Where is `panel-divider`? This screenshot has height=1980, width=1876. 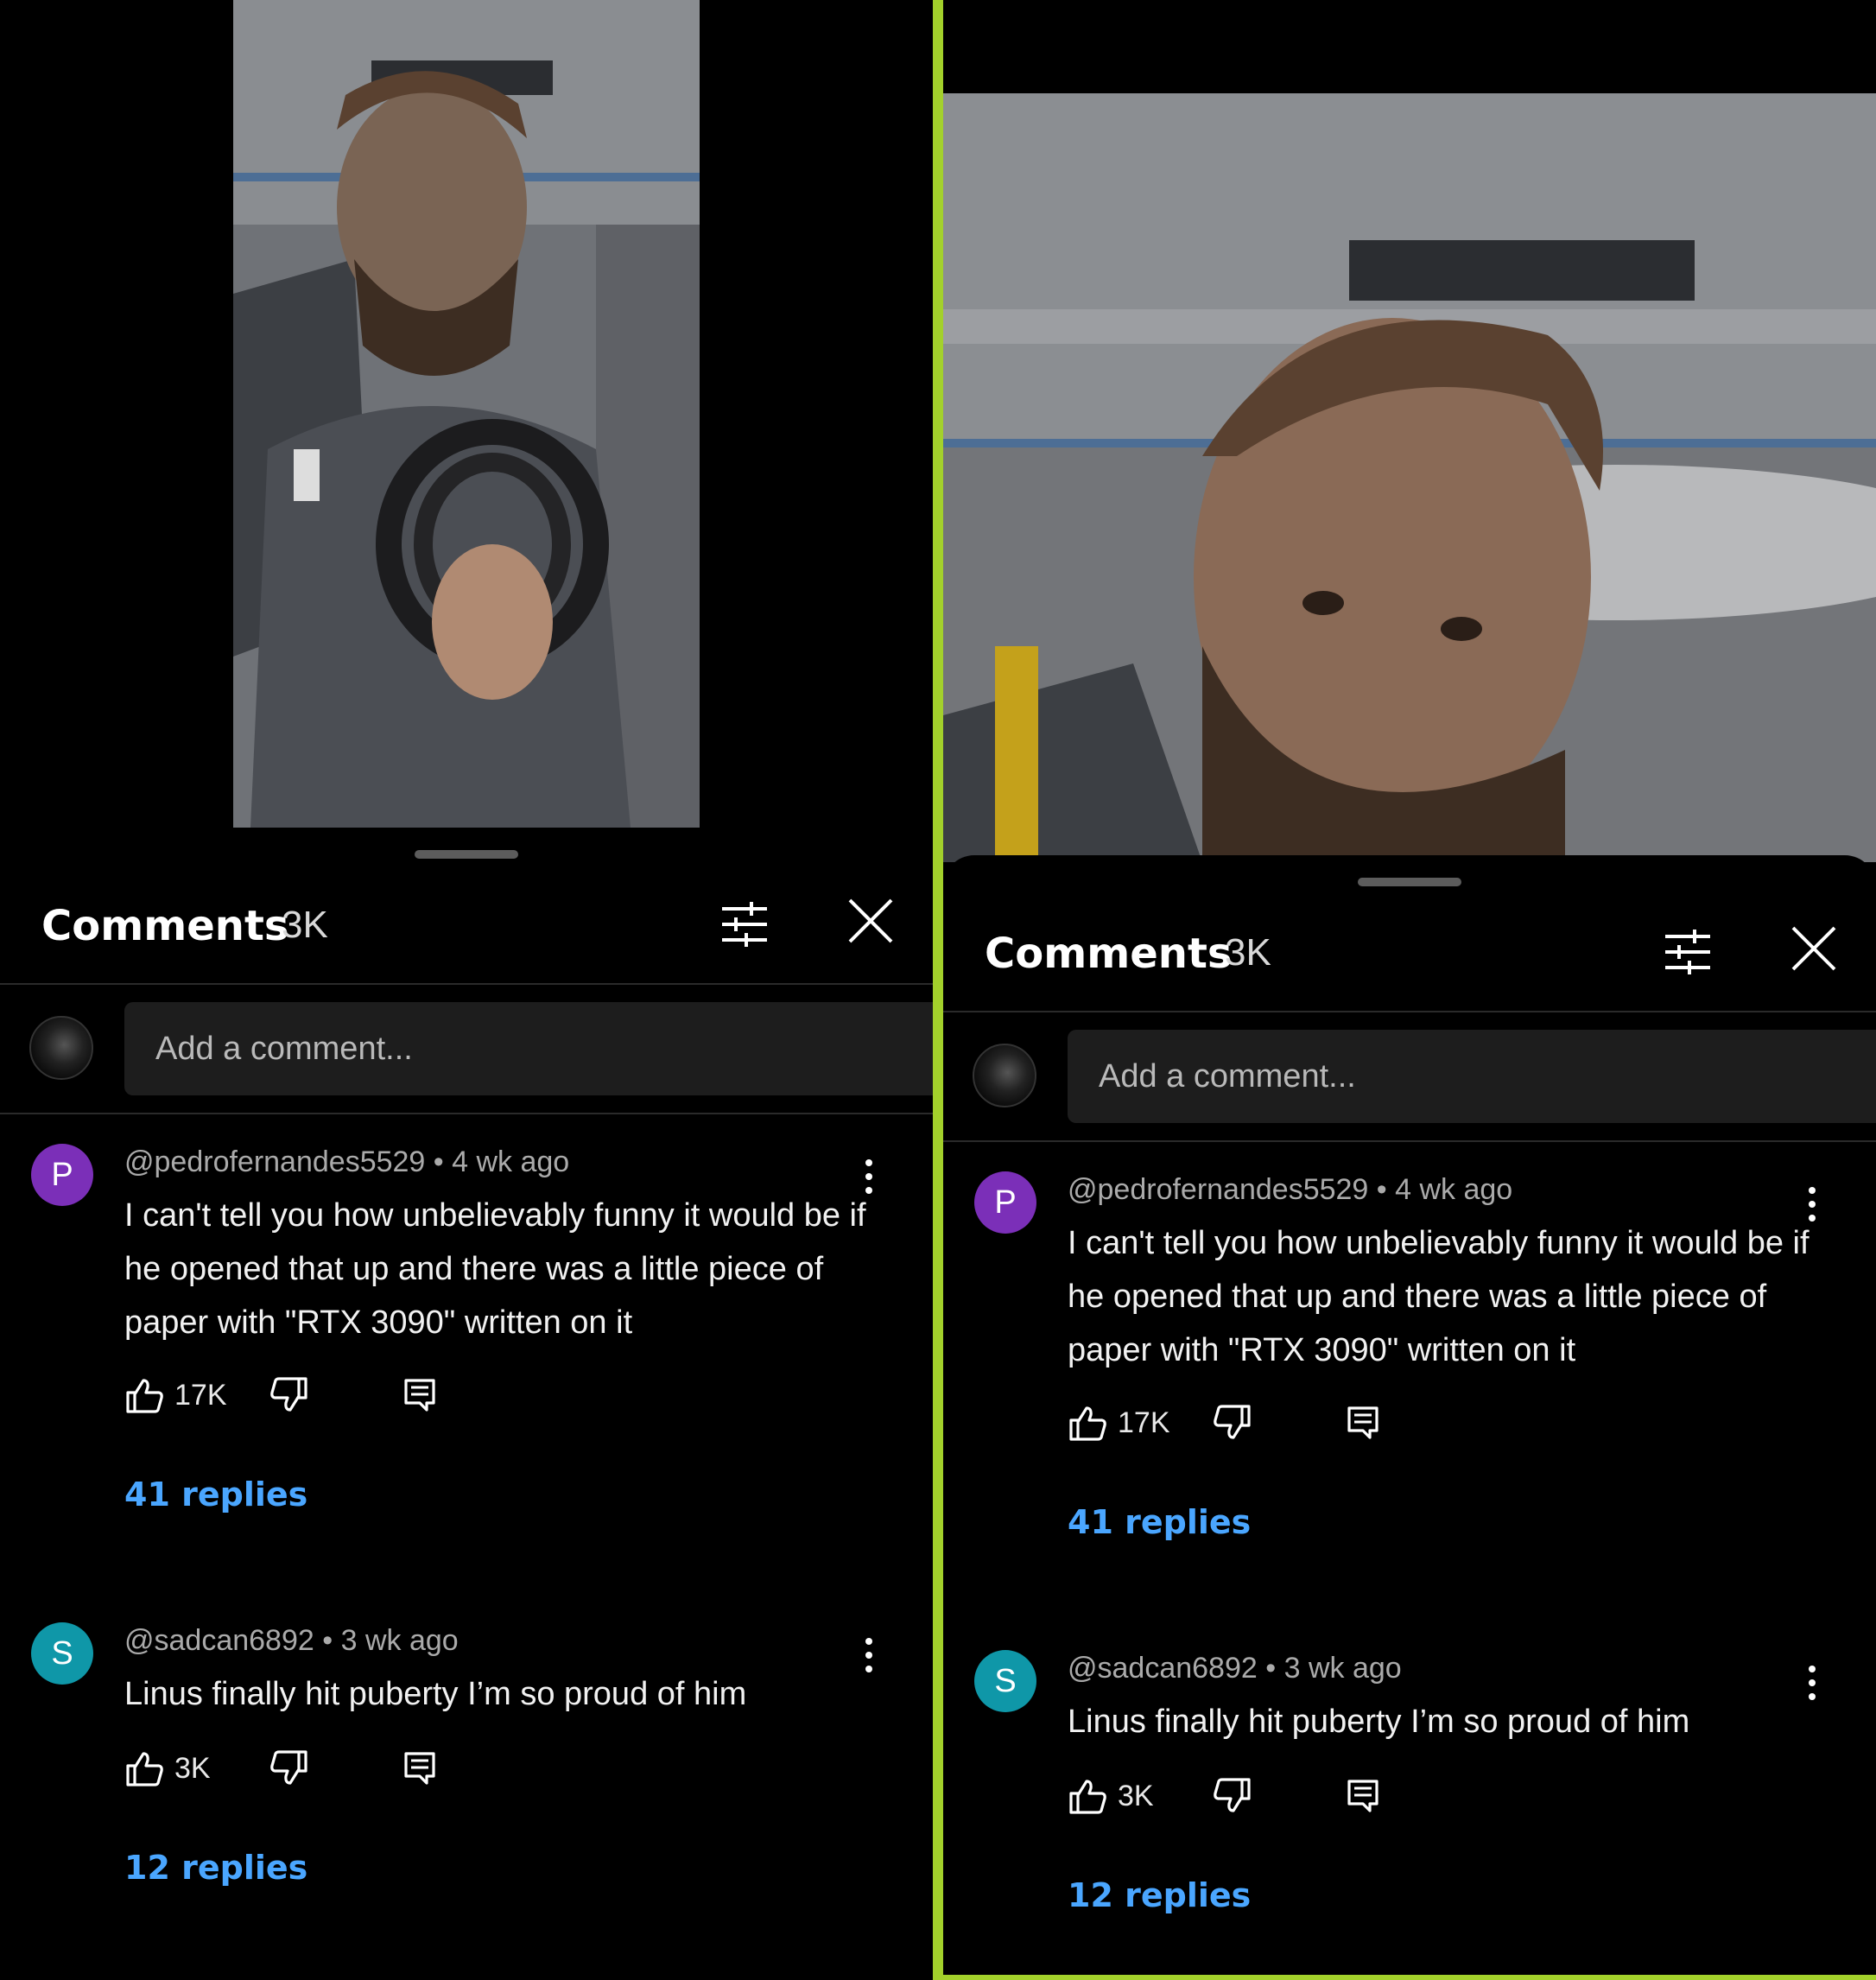
panel-divider is located at coordinates (938, 990).